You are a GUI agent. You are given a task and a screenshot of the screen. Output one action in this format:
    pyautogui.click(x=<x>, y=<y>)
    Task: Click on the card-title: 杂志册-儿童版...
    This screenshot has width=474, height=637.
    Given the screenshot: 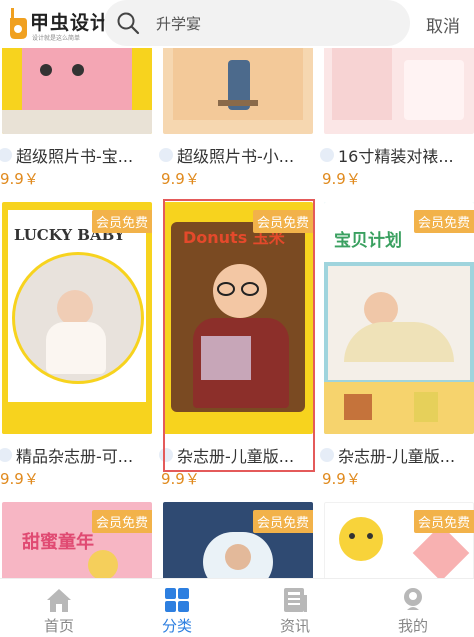 What is the action you would take?
    pyautogui.click(x=397, y=456)
    